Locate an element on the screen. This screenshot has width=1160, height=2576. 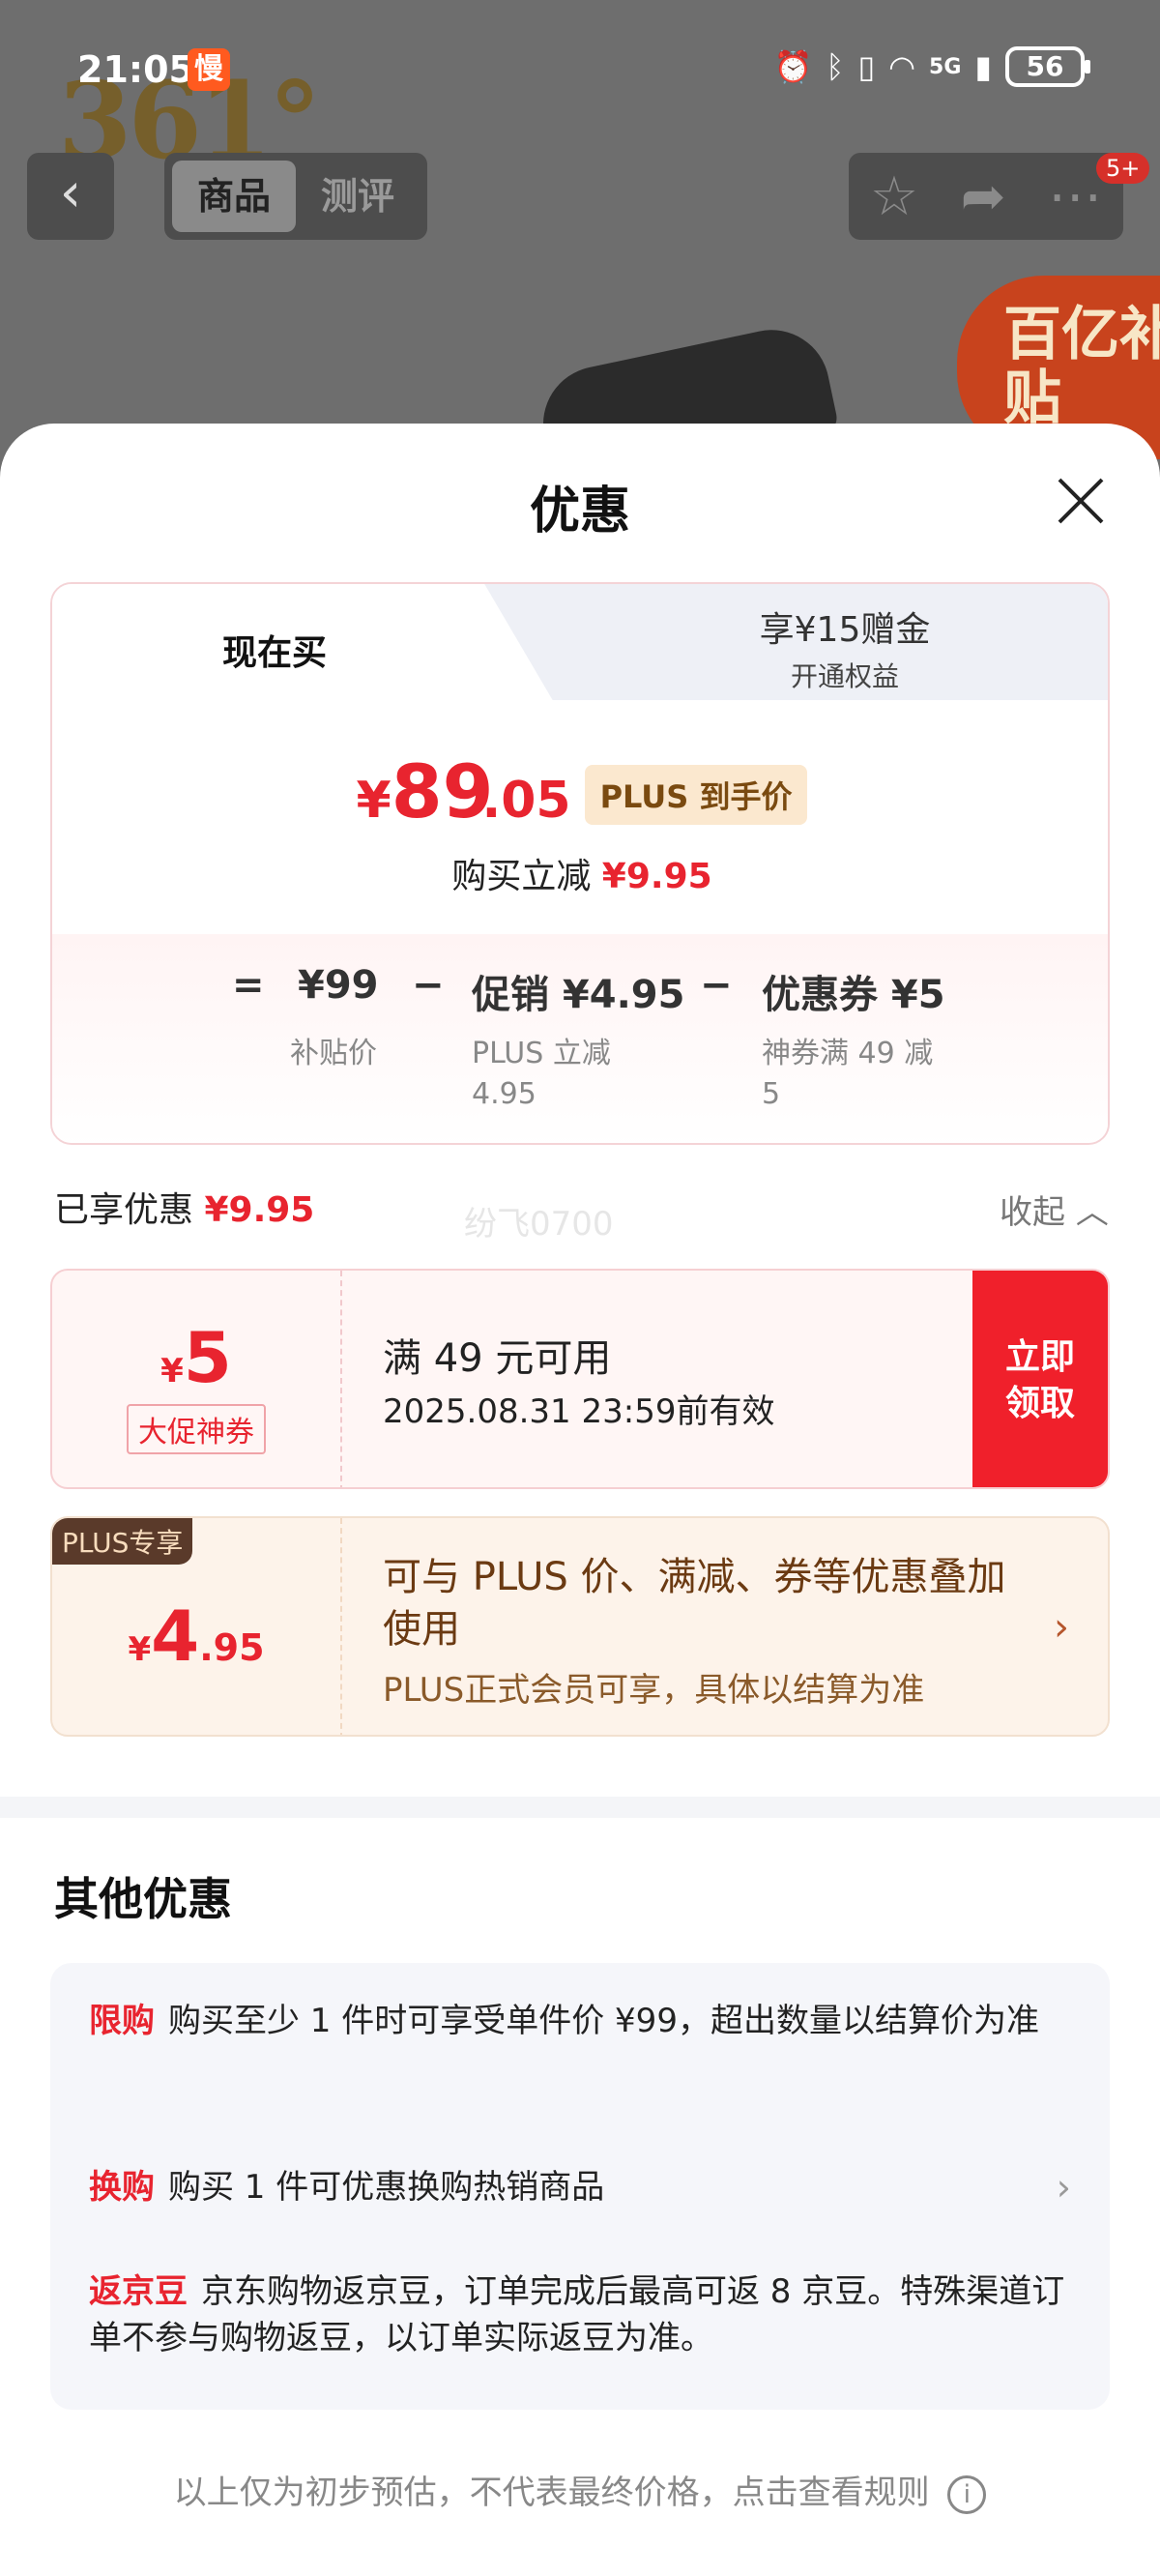
more-icon: ⋯ is located at coordinates (1075, 196).